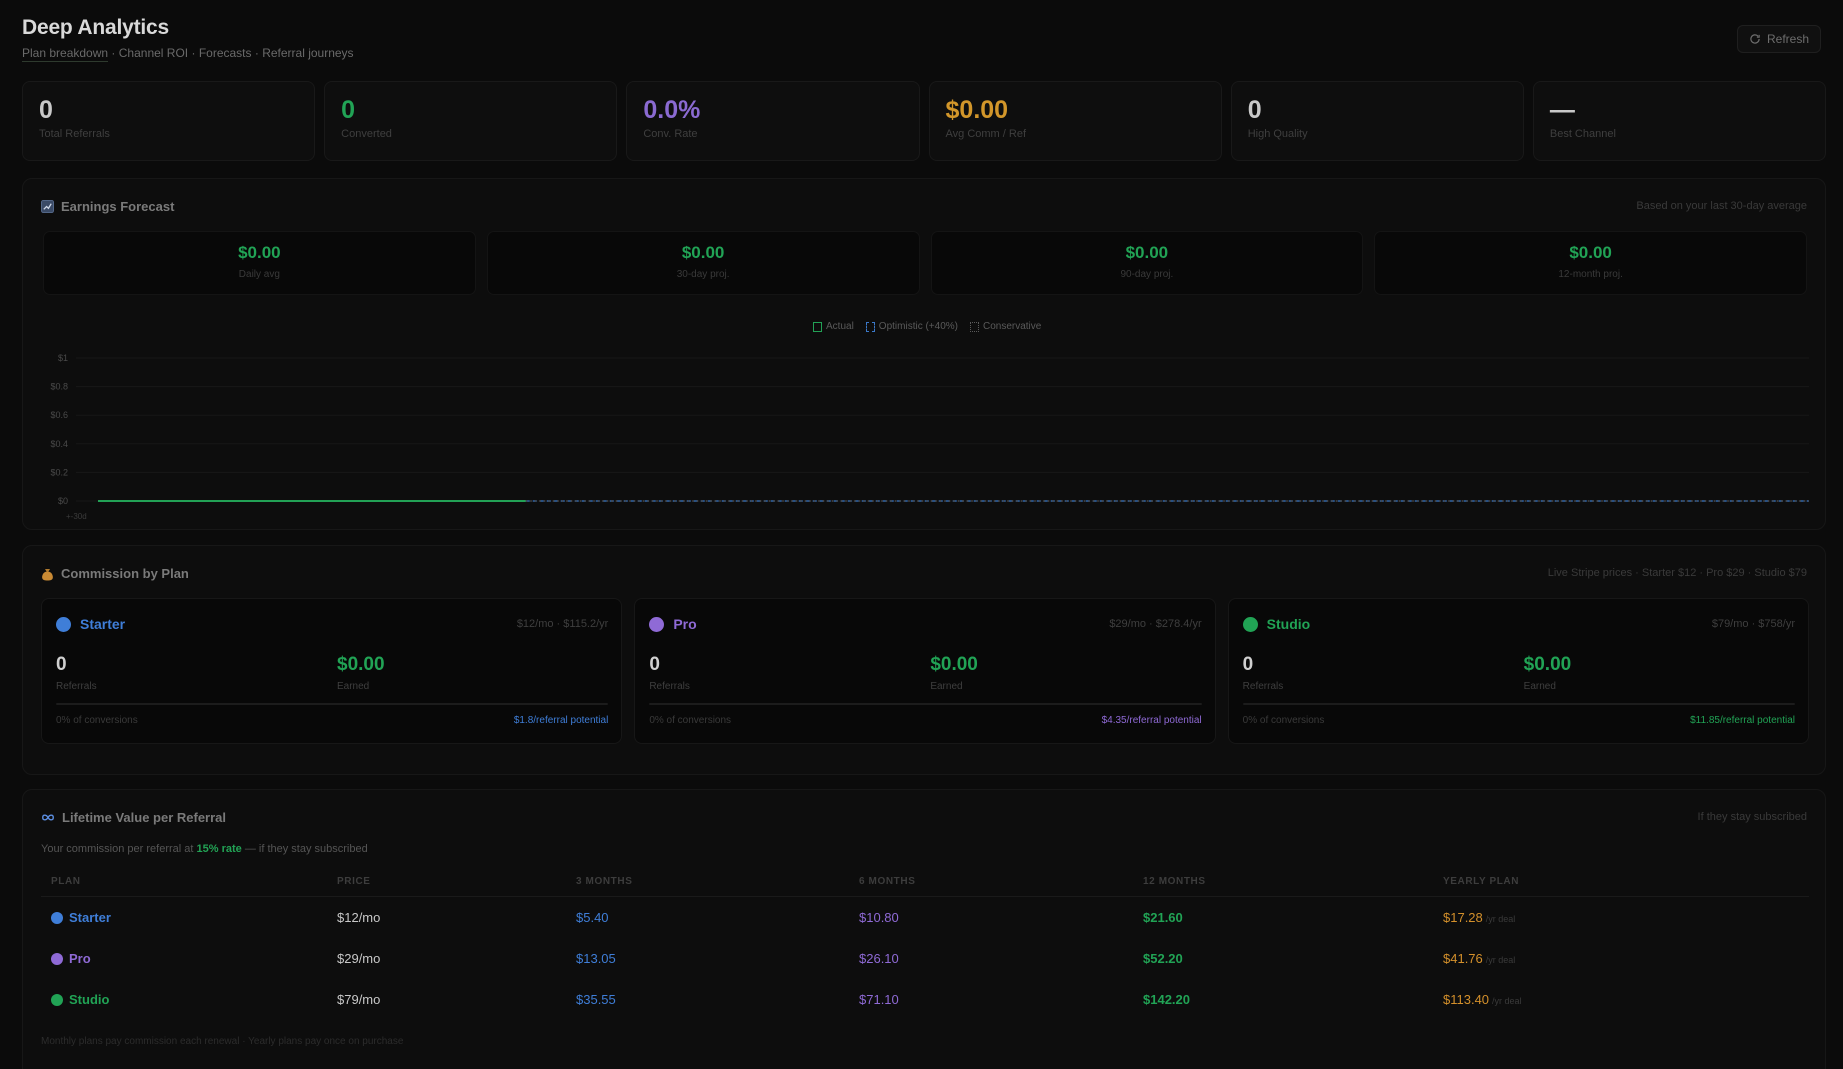 The width and height of the screenshot is (1843, 1069). Describe the element at coordinates (76, 673) in the screenshot. I see `plan-referrals: 0 Referrals` at that location.